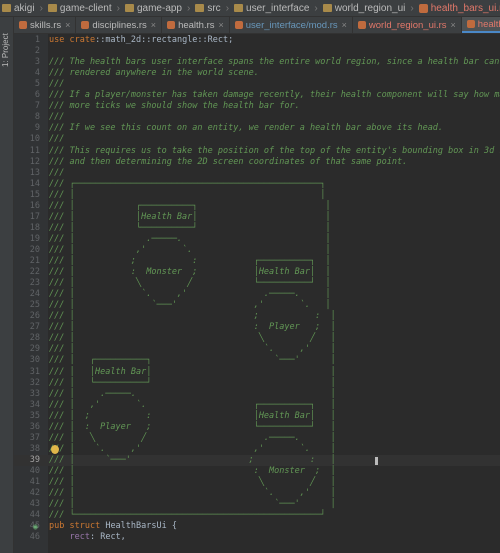 The height and width of the screenshot is (553, 500). Describe the element at coordinates (257, 316) in the screenshot. I see `code-line: 26 /// │ ; : │` at that location.